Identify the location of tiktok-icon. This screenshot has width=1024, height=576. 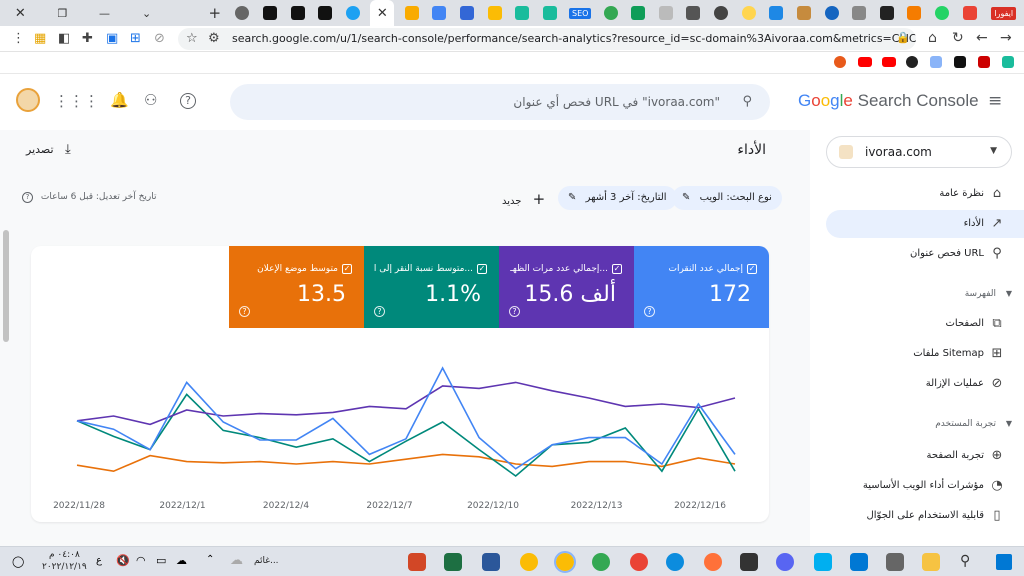
(960, 62).